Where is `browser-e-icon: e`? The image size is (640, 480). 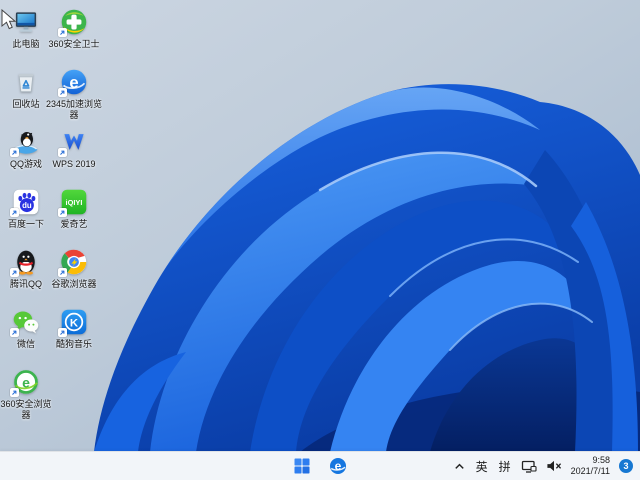
browser-e-icon: e is located at coordinates (338, 466).